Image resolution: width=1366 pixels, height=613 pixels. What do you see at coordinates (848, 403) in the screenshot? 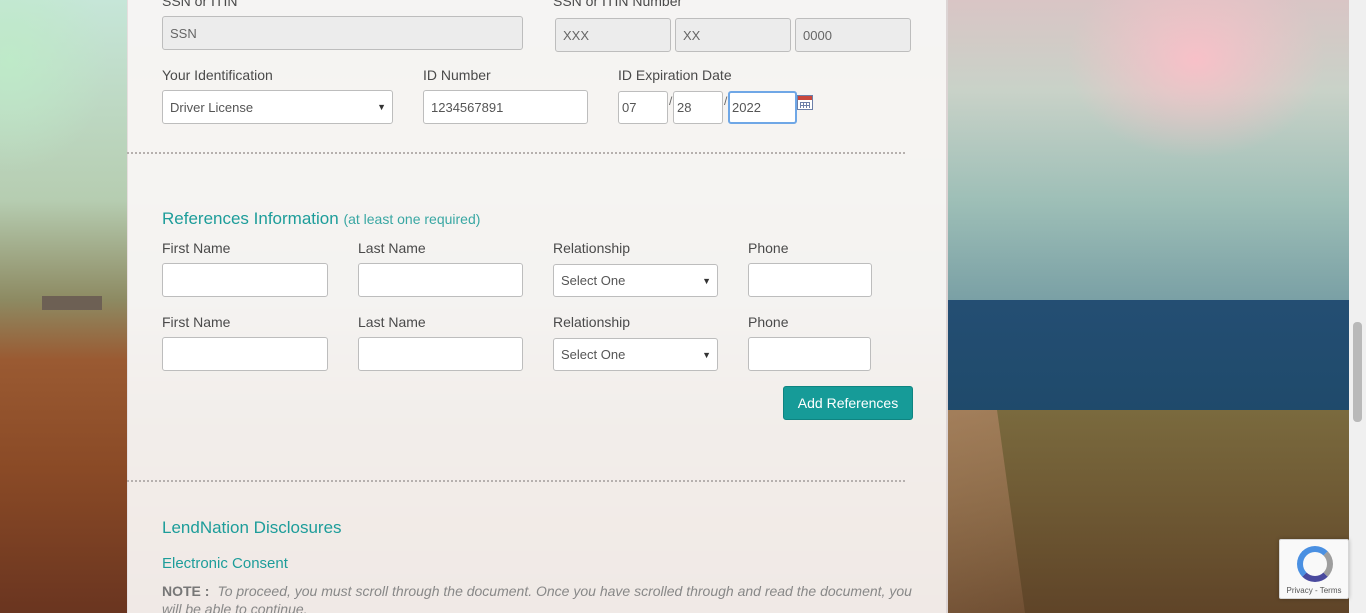
I see `add-references-button: Add References` at bounding box center [848, 403].